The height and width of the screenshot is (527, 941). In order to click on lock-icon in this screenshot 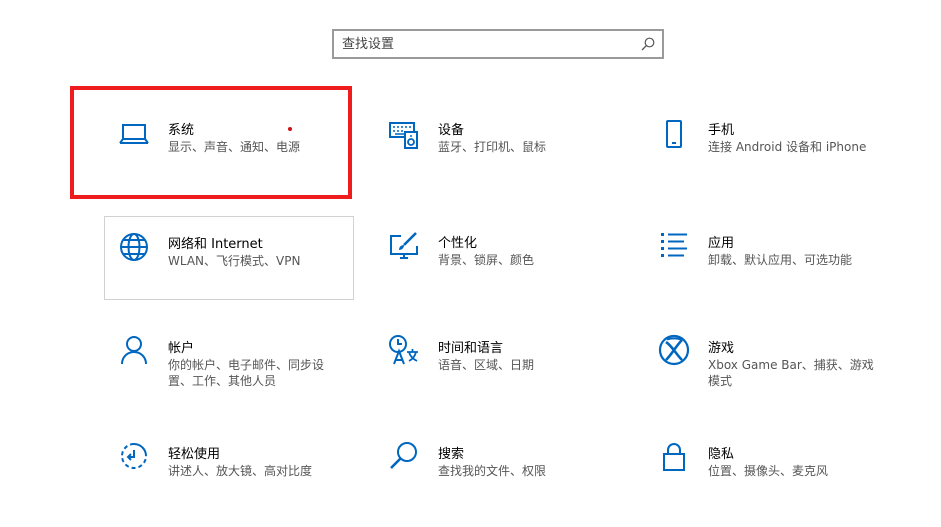, I will do `click(674, 456)`.